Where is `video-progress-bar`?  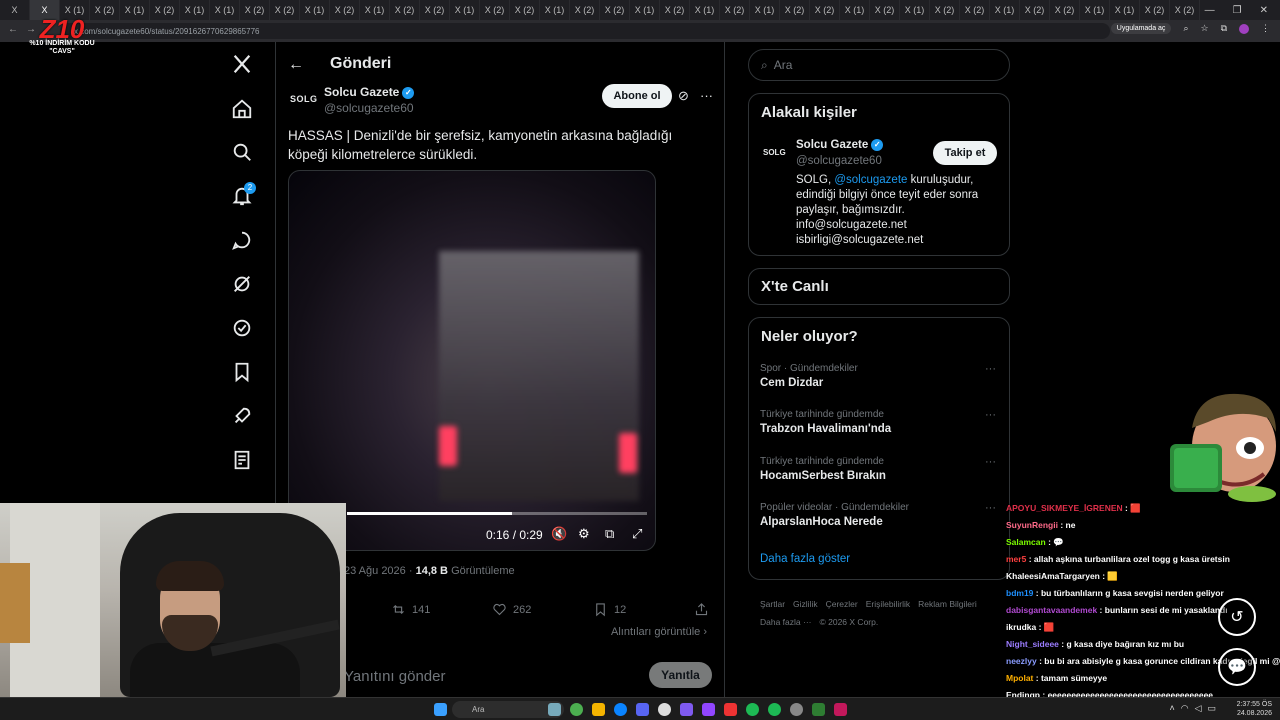 video-progress-bar is located at coordinates (497, 513).